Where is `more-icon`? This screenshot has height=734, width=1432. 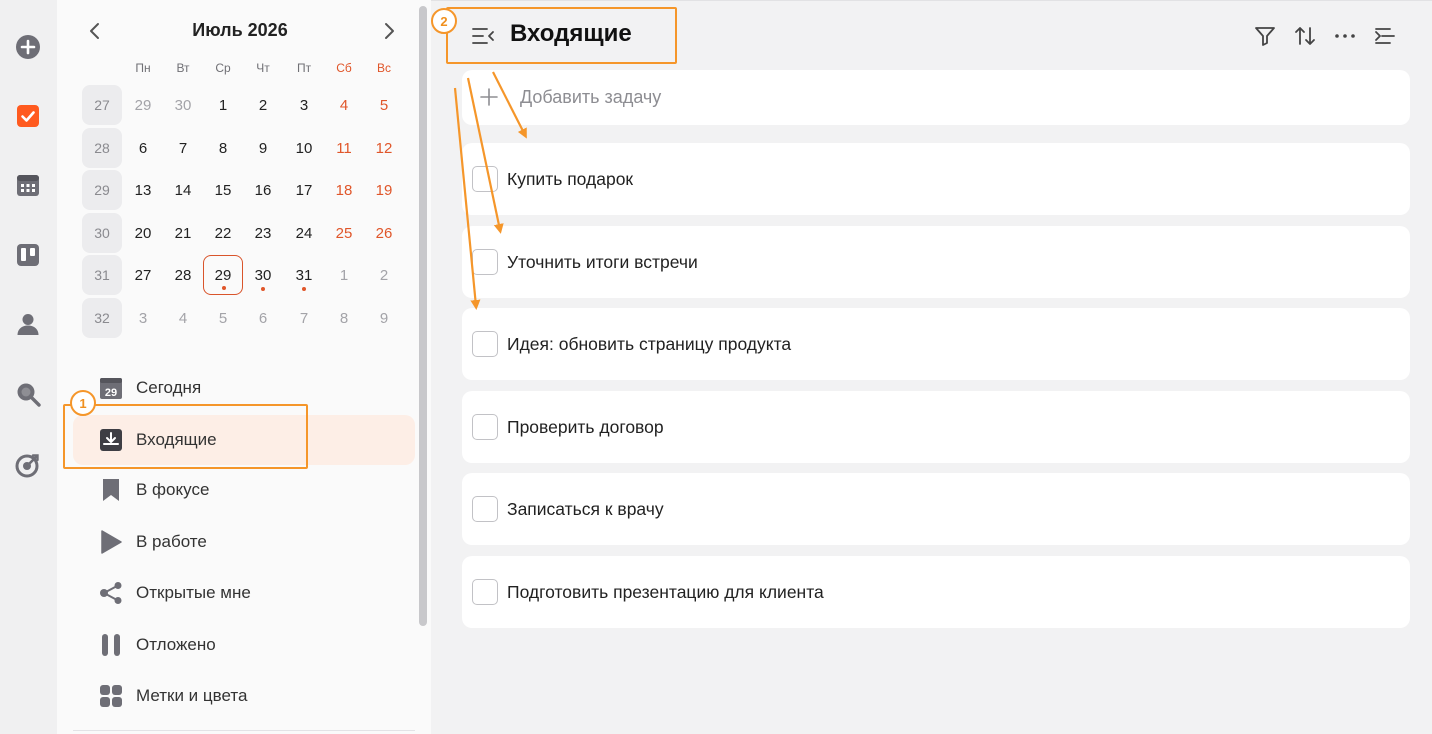 more-icon is located at coordinates (1345, 36).